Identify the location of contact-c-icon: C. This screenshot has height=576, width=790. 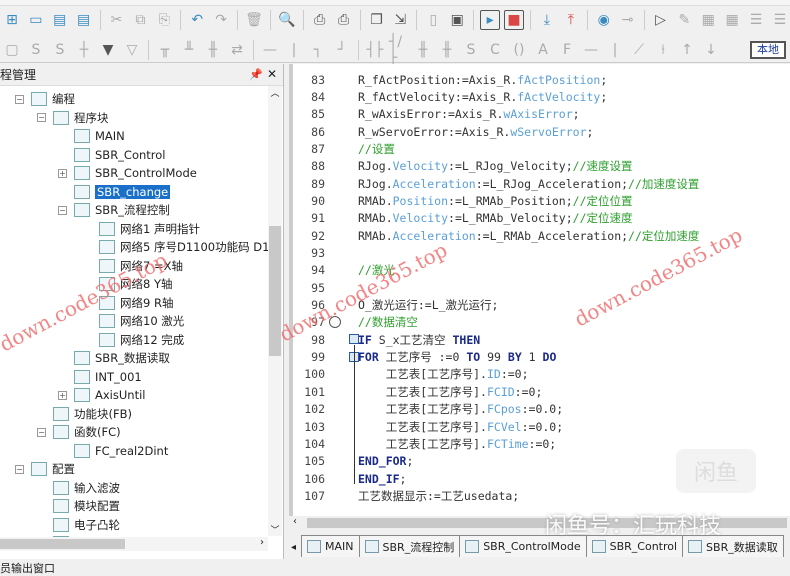
(495, 50).